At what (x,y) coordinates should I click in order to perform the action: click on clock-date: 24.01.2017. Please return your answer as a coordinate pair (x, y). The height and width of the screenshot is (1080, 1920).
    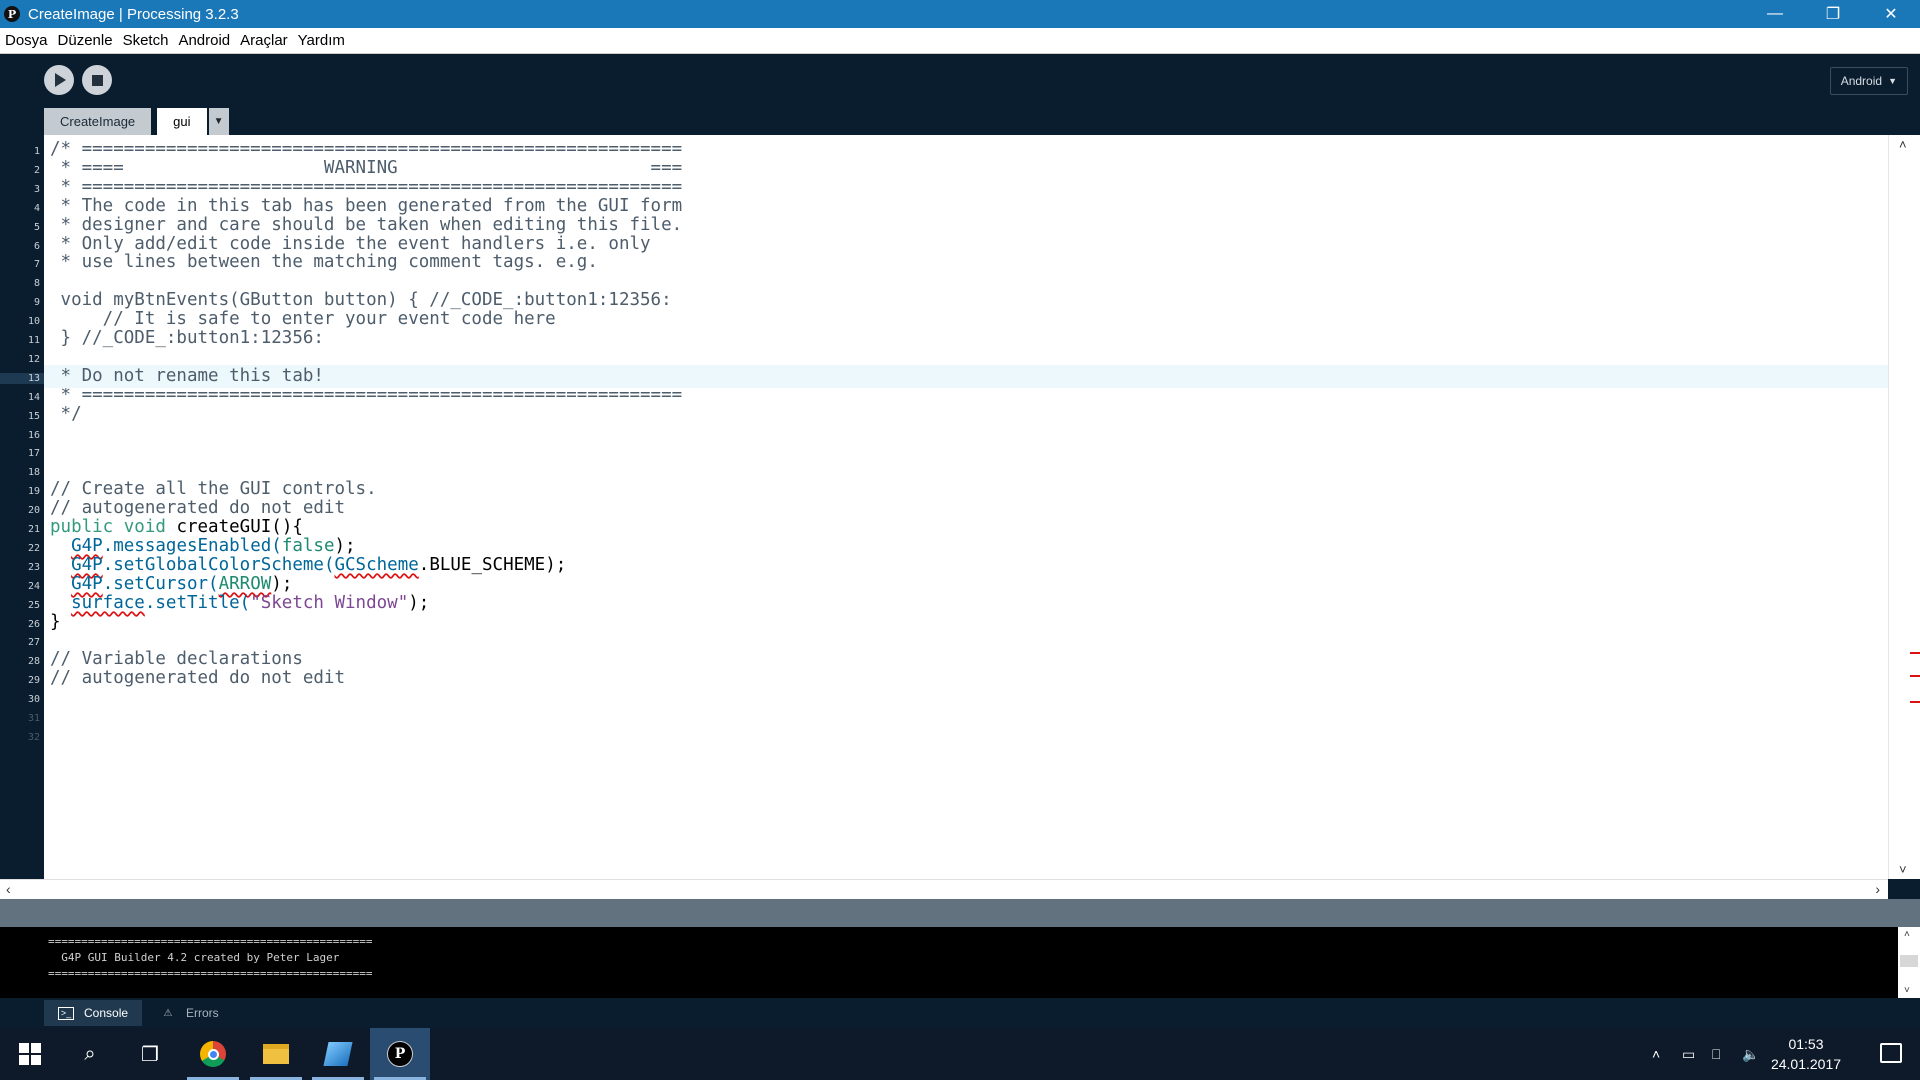
    Looking at the image, I should click on (1806, 1064).